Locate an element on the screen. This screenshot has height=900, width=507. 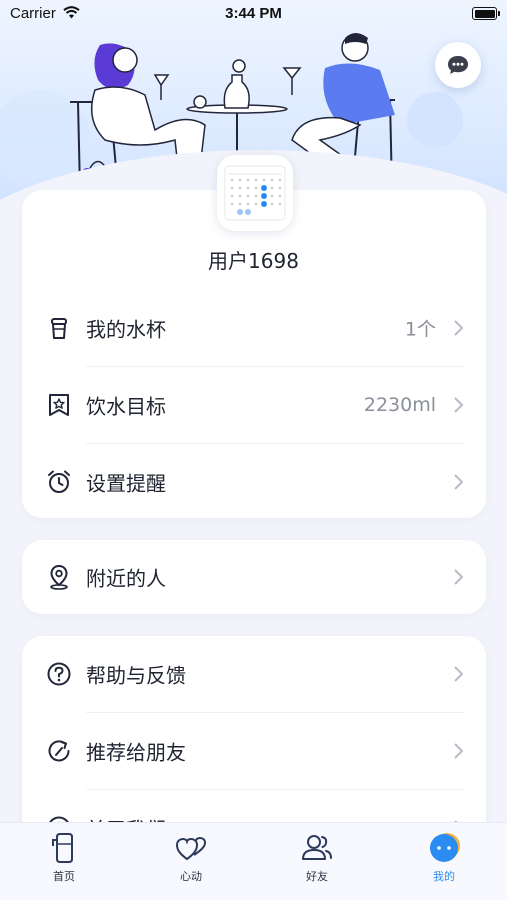
calendar-avatar-image is located at coordinates (255, 193).